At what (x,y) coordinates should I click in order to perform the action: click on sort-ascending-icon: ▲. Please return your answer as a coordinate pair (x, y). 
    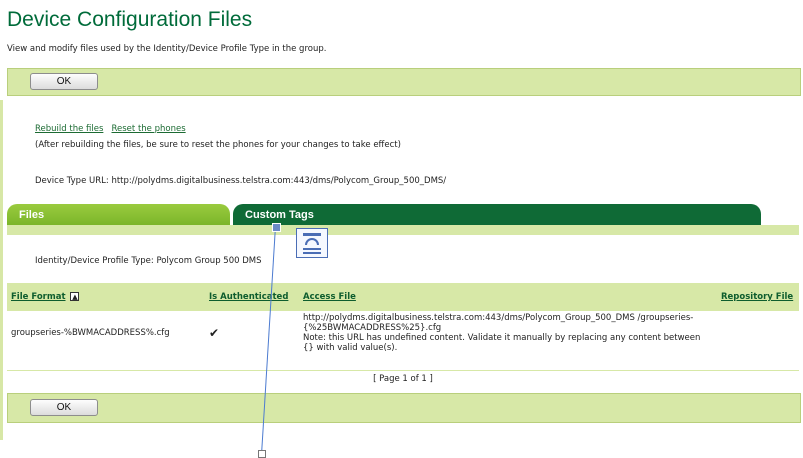
    Looking at the image, I should click on (75, 296).